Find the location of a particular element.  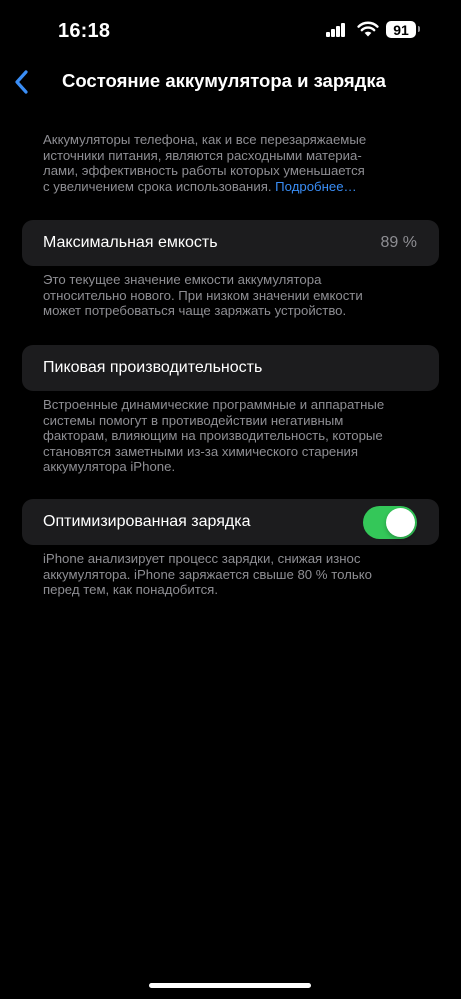

max-capacity-value: 89 % is located at coordinates (398, 242).